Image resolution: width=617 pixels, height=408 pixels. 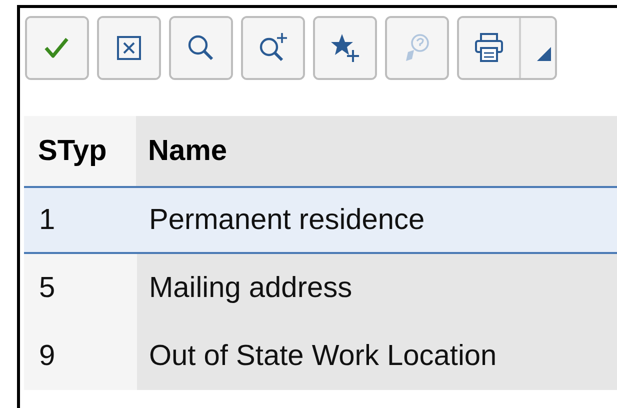 What do you see at coordinates (323, 356) in the screenshot?
I see `table-cell-text: Out of State Work Location` at bounding box center [323, 356].